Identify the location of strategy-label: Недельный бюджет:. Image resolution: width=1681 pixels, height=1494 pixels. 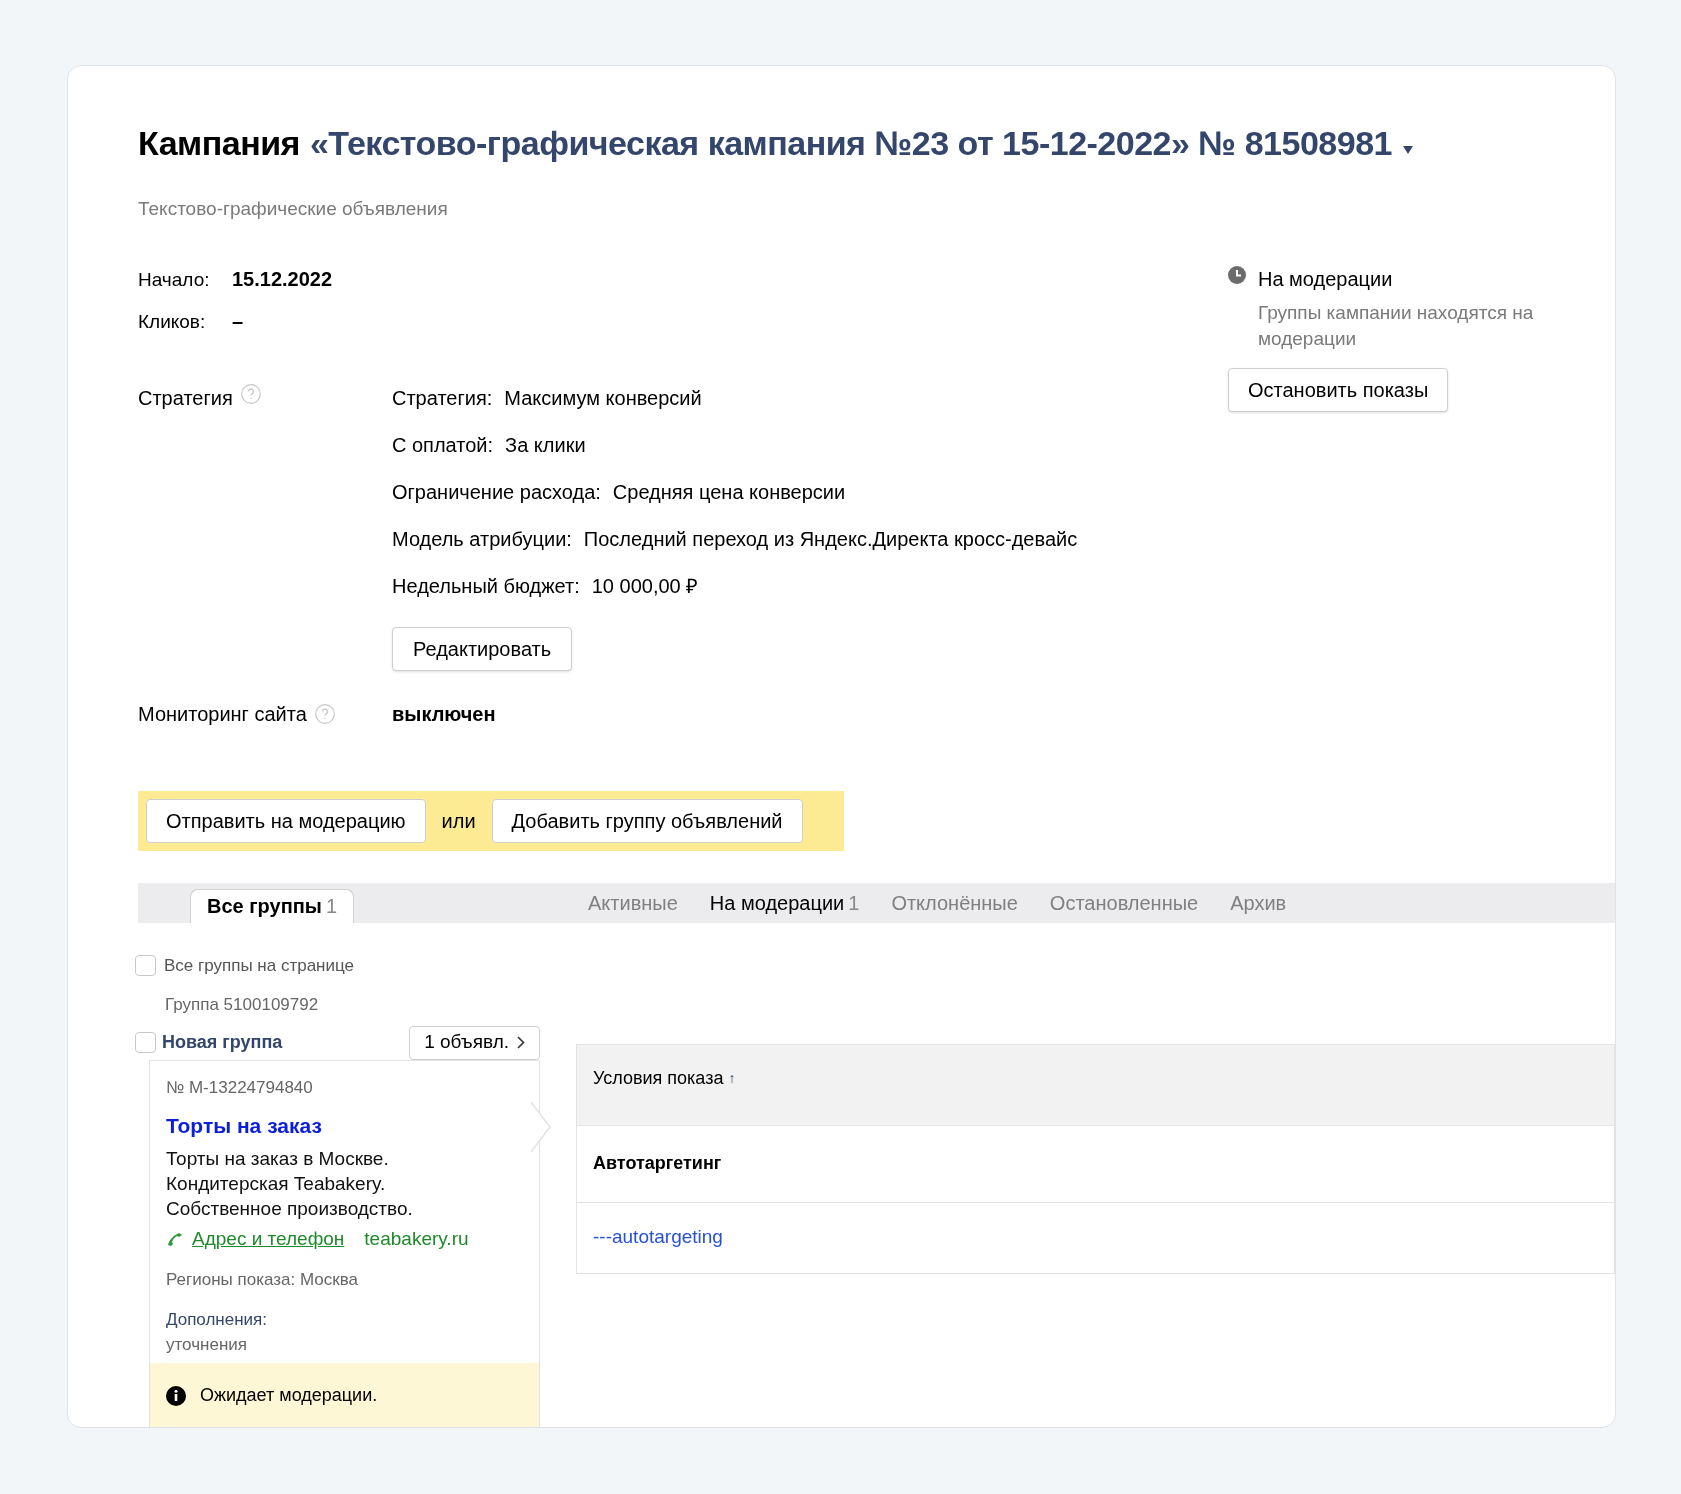
(486, 586).